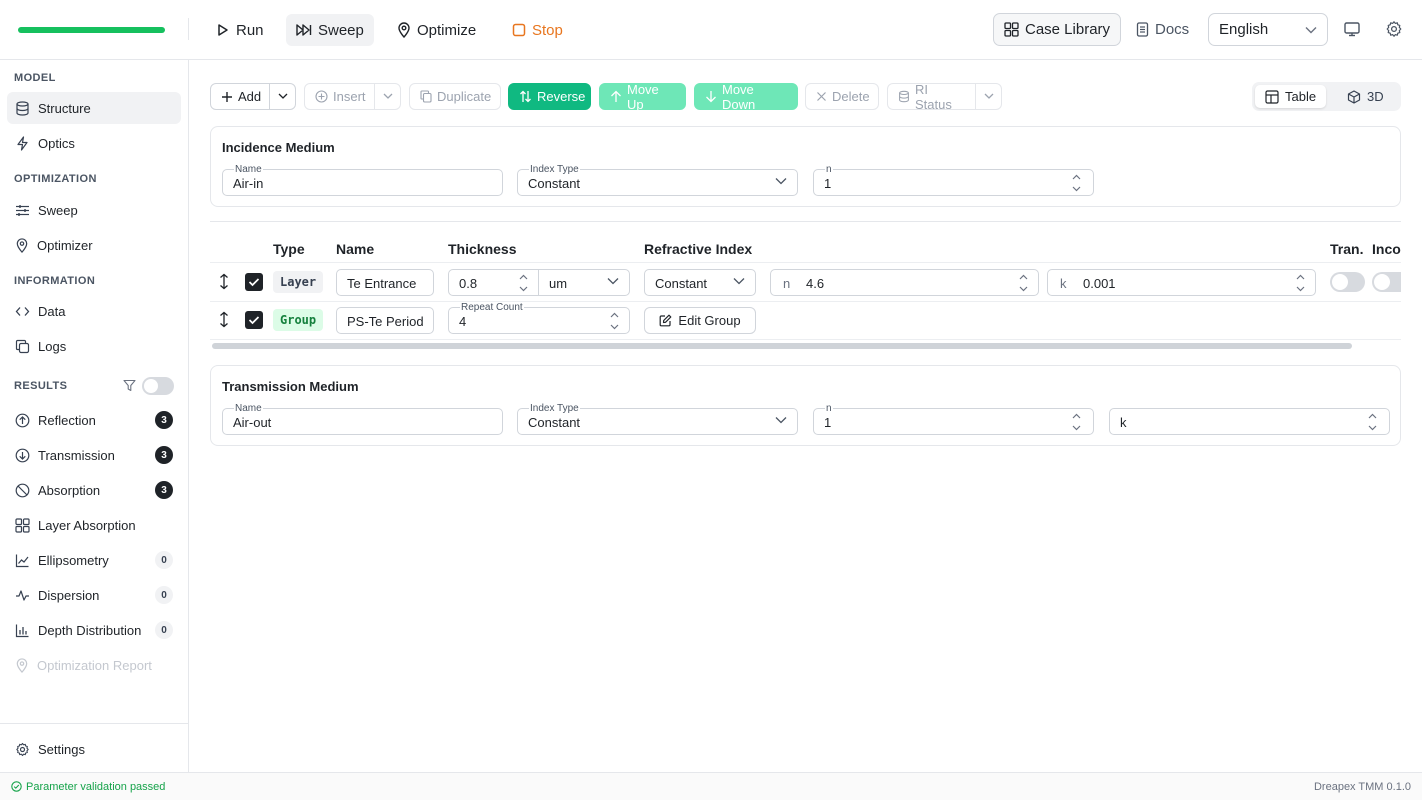  Describe the element at coordinates (94, 560) in the screenshot. I see `sidebar-item-ellipsometry: Ellipsometry 0` at that location.